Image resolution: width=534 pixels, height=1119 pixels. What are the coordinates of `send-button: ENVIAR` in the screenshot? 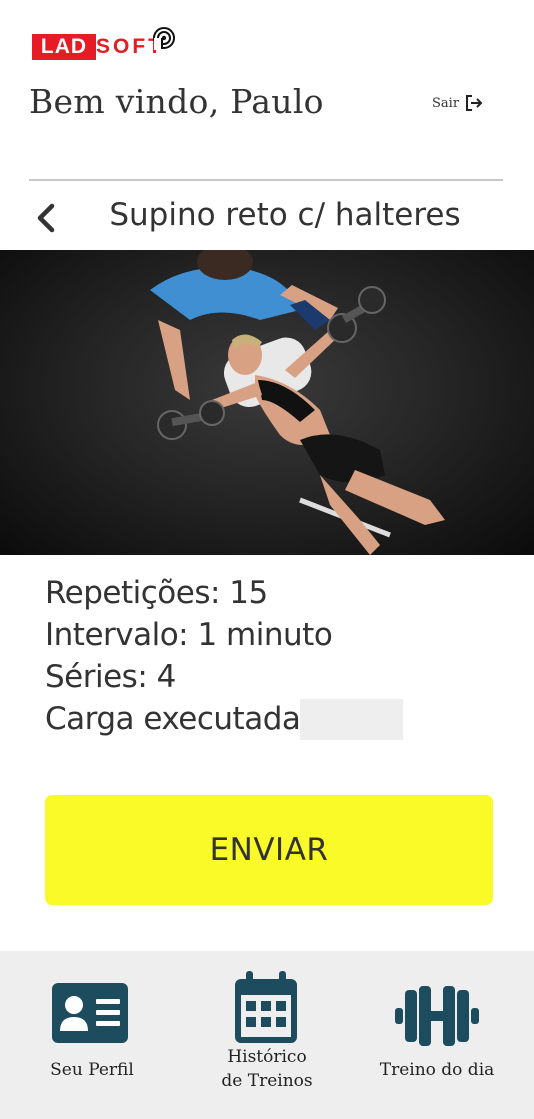 It's located at (269, 850).